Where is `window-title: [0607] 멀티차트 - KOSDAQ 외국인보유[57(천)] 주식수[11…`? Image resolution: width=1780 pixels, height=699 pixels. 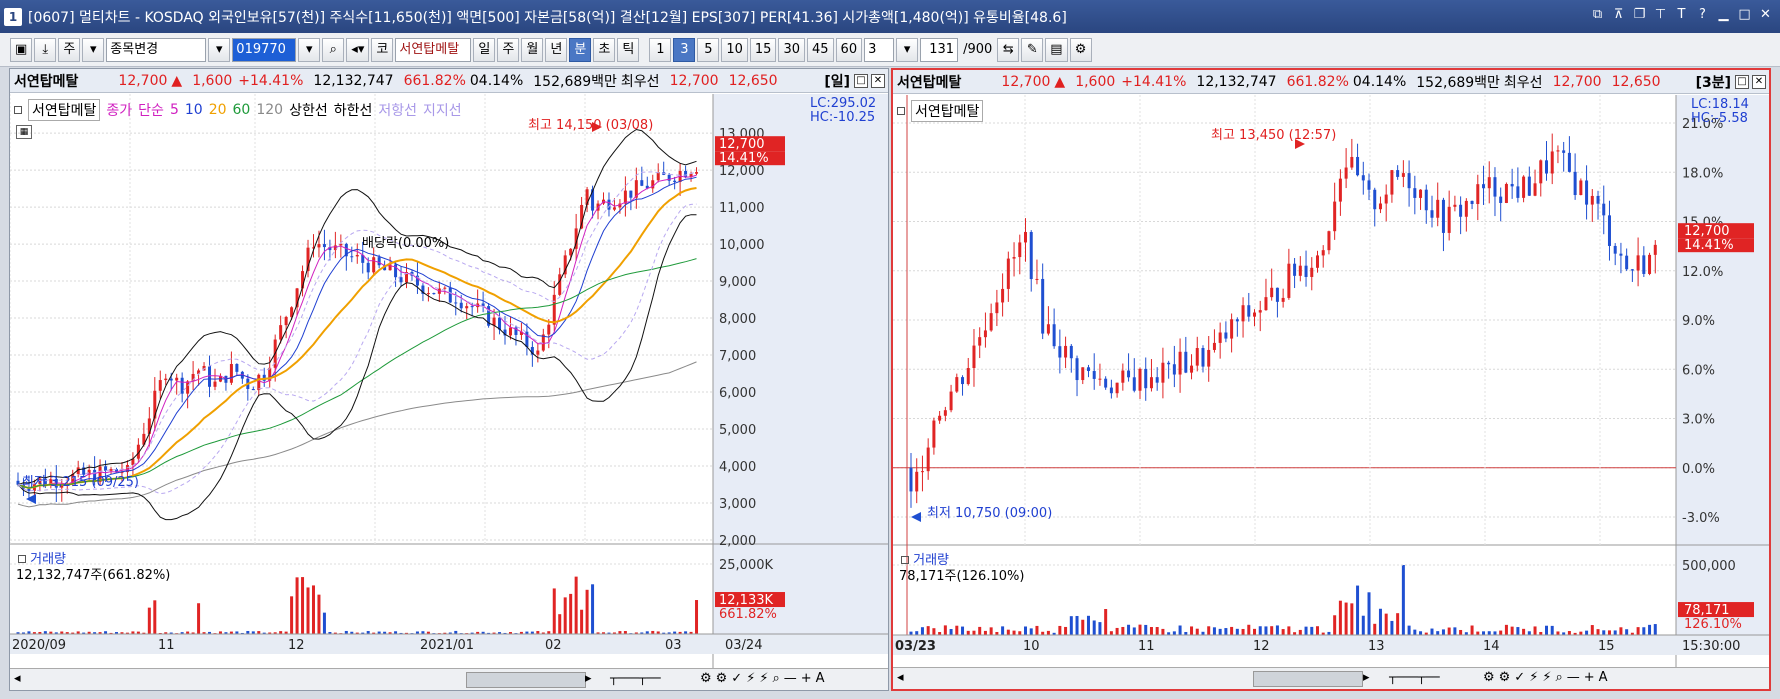
window-title: [0607] 멀티차트 - KOSDAQ 외국인보유[57(천)] 주식수[11… is located at coordinates (547, 17).